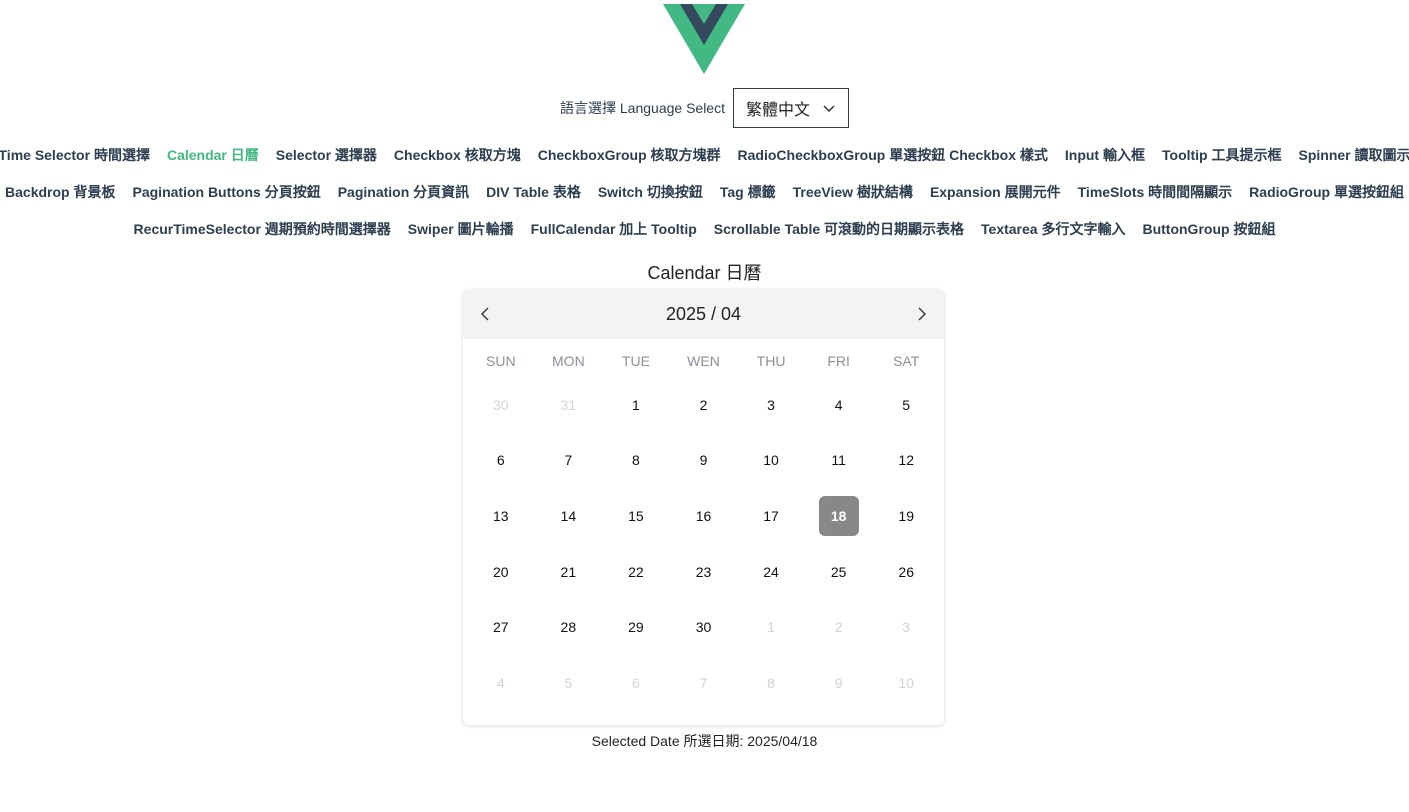 The width and height of the screenshot is (1409, 812). What do you see at coordinates (635, 361) in the screenshot?
I see `weekday-label: TUE` at bounding box center [635, 361].